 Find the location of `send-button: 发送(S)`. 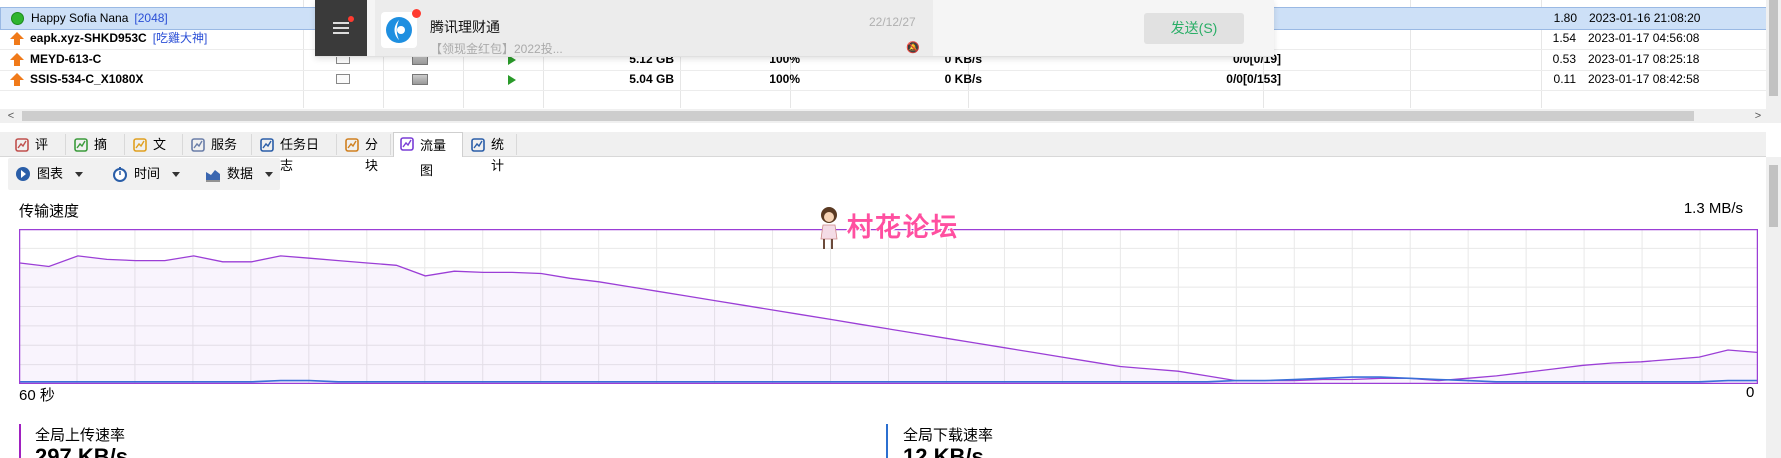

send-button: 发送(S) is located at coordinates (1194, 28).